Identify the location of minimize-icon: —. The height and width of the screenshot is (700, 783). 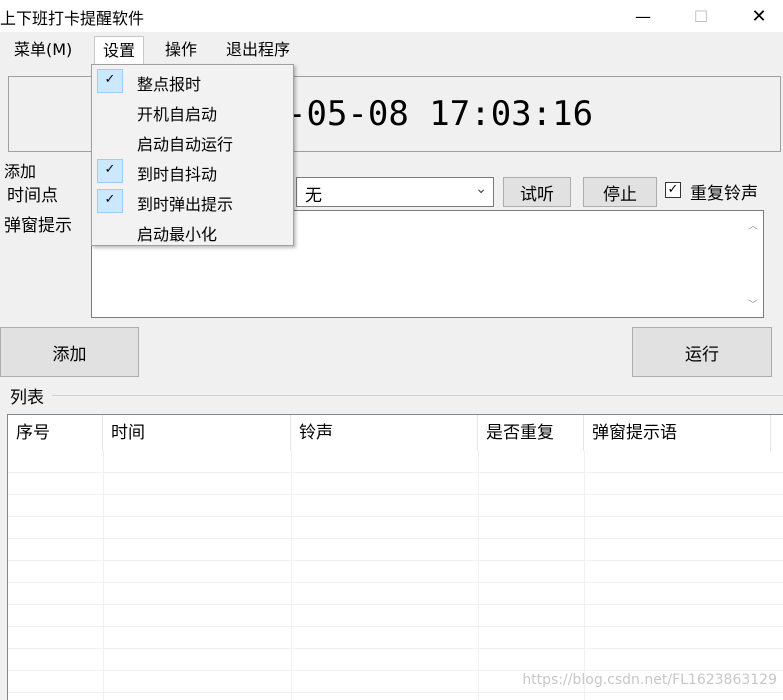
(643, 16).